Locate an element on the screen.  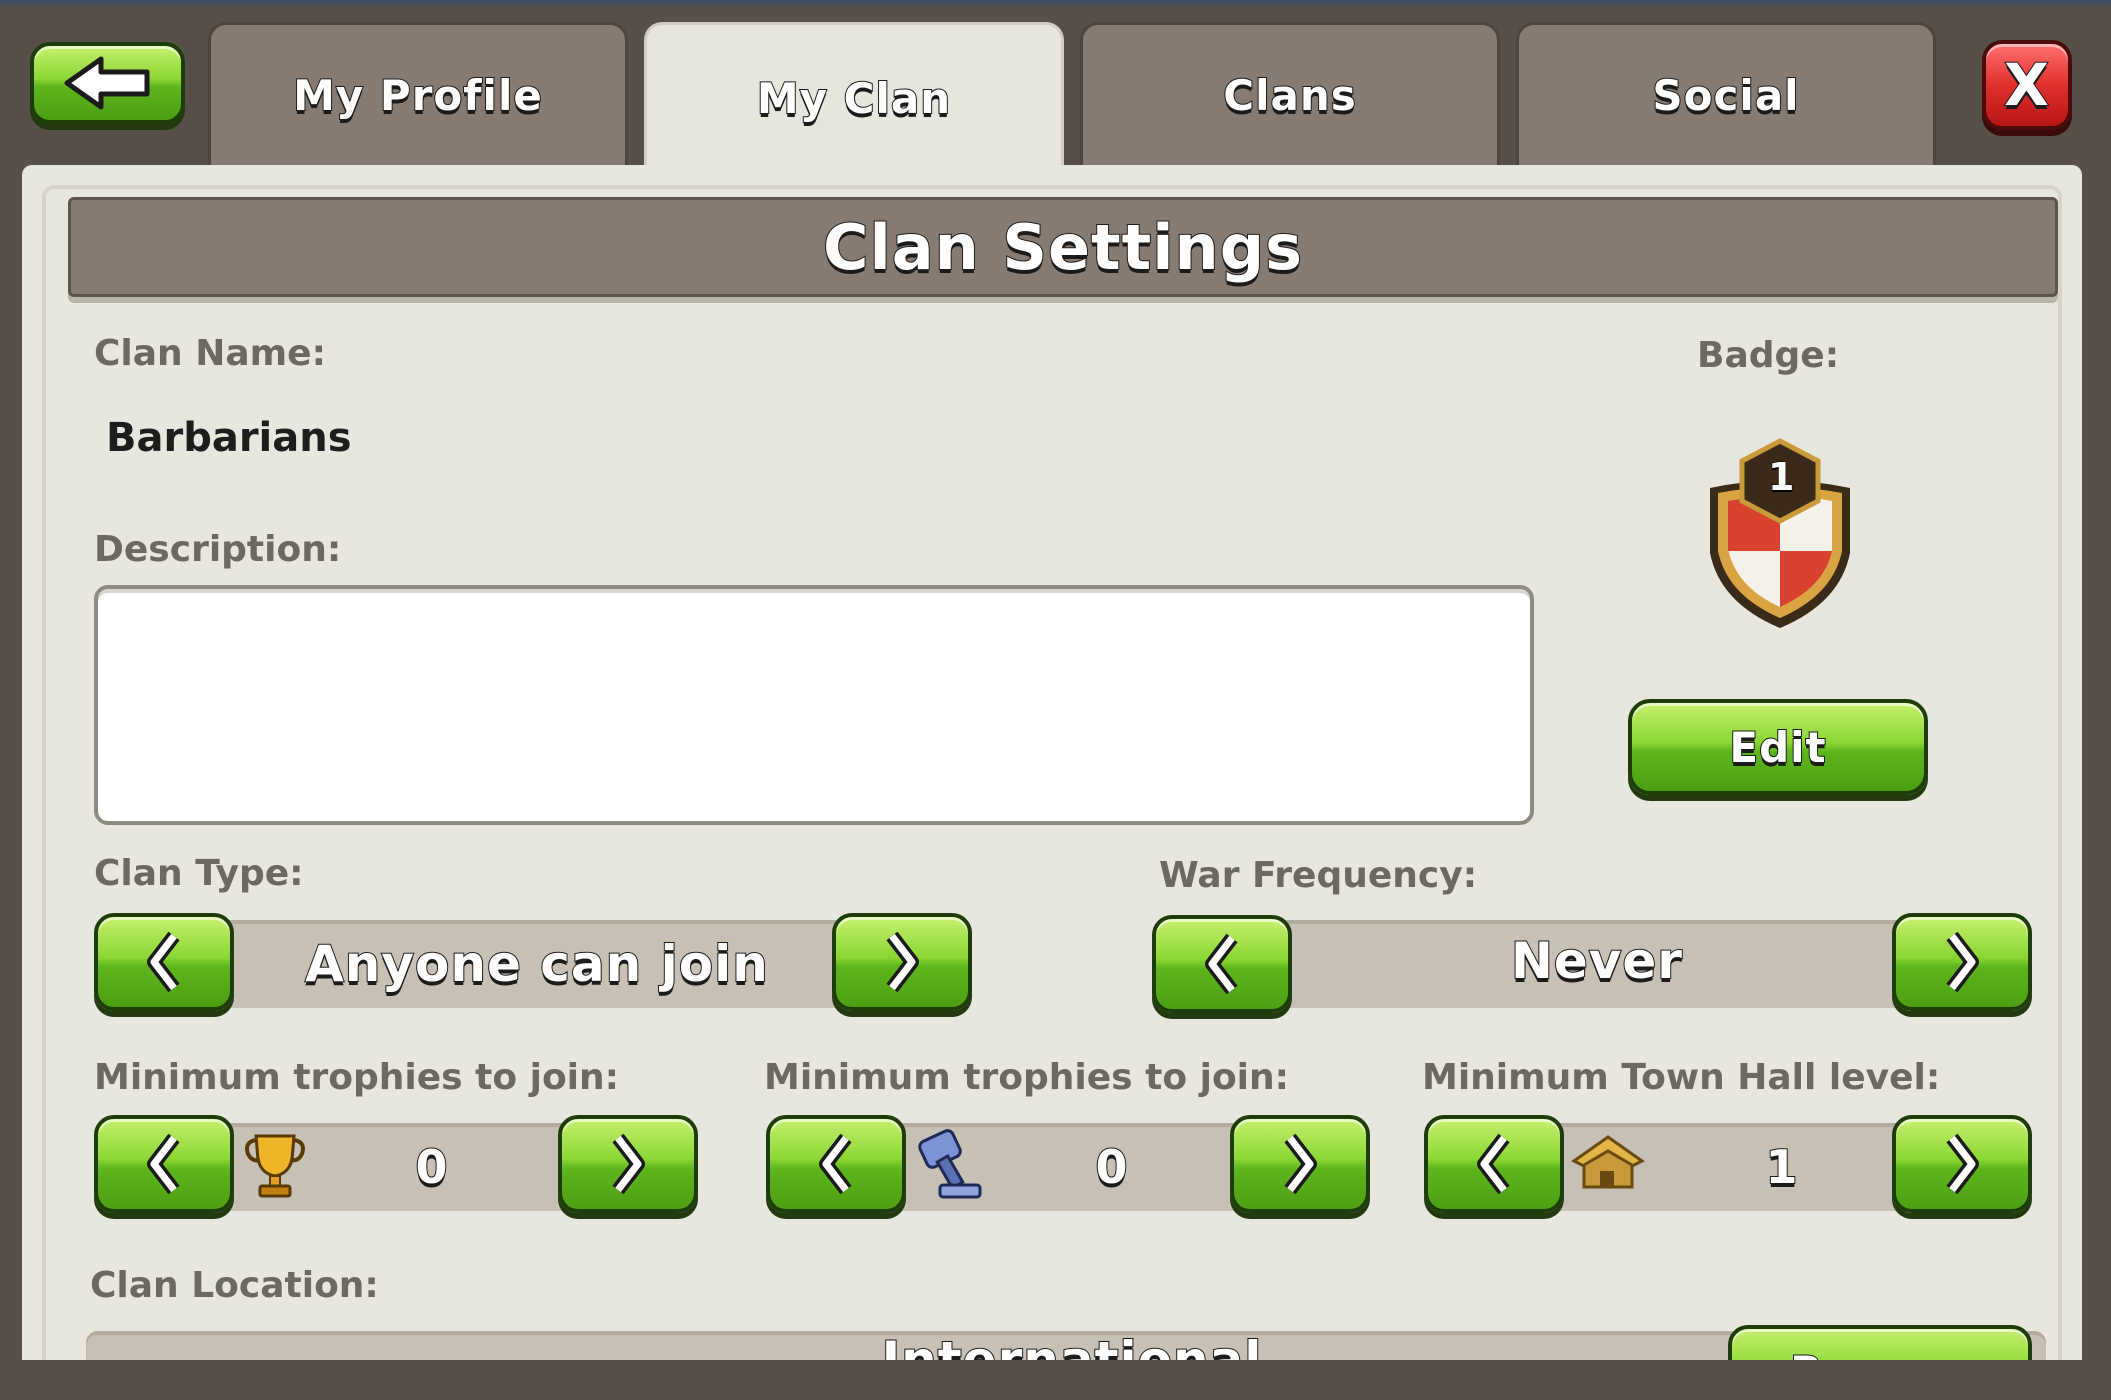
clan-name-value: Barbarians is located at coordinates (229, 438).